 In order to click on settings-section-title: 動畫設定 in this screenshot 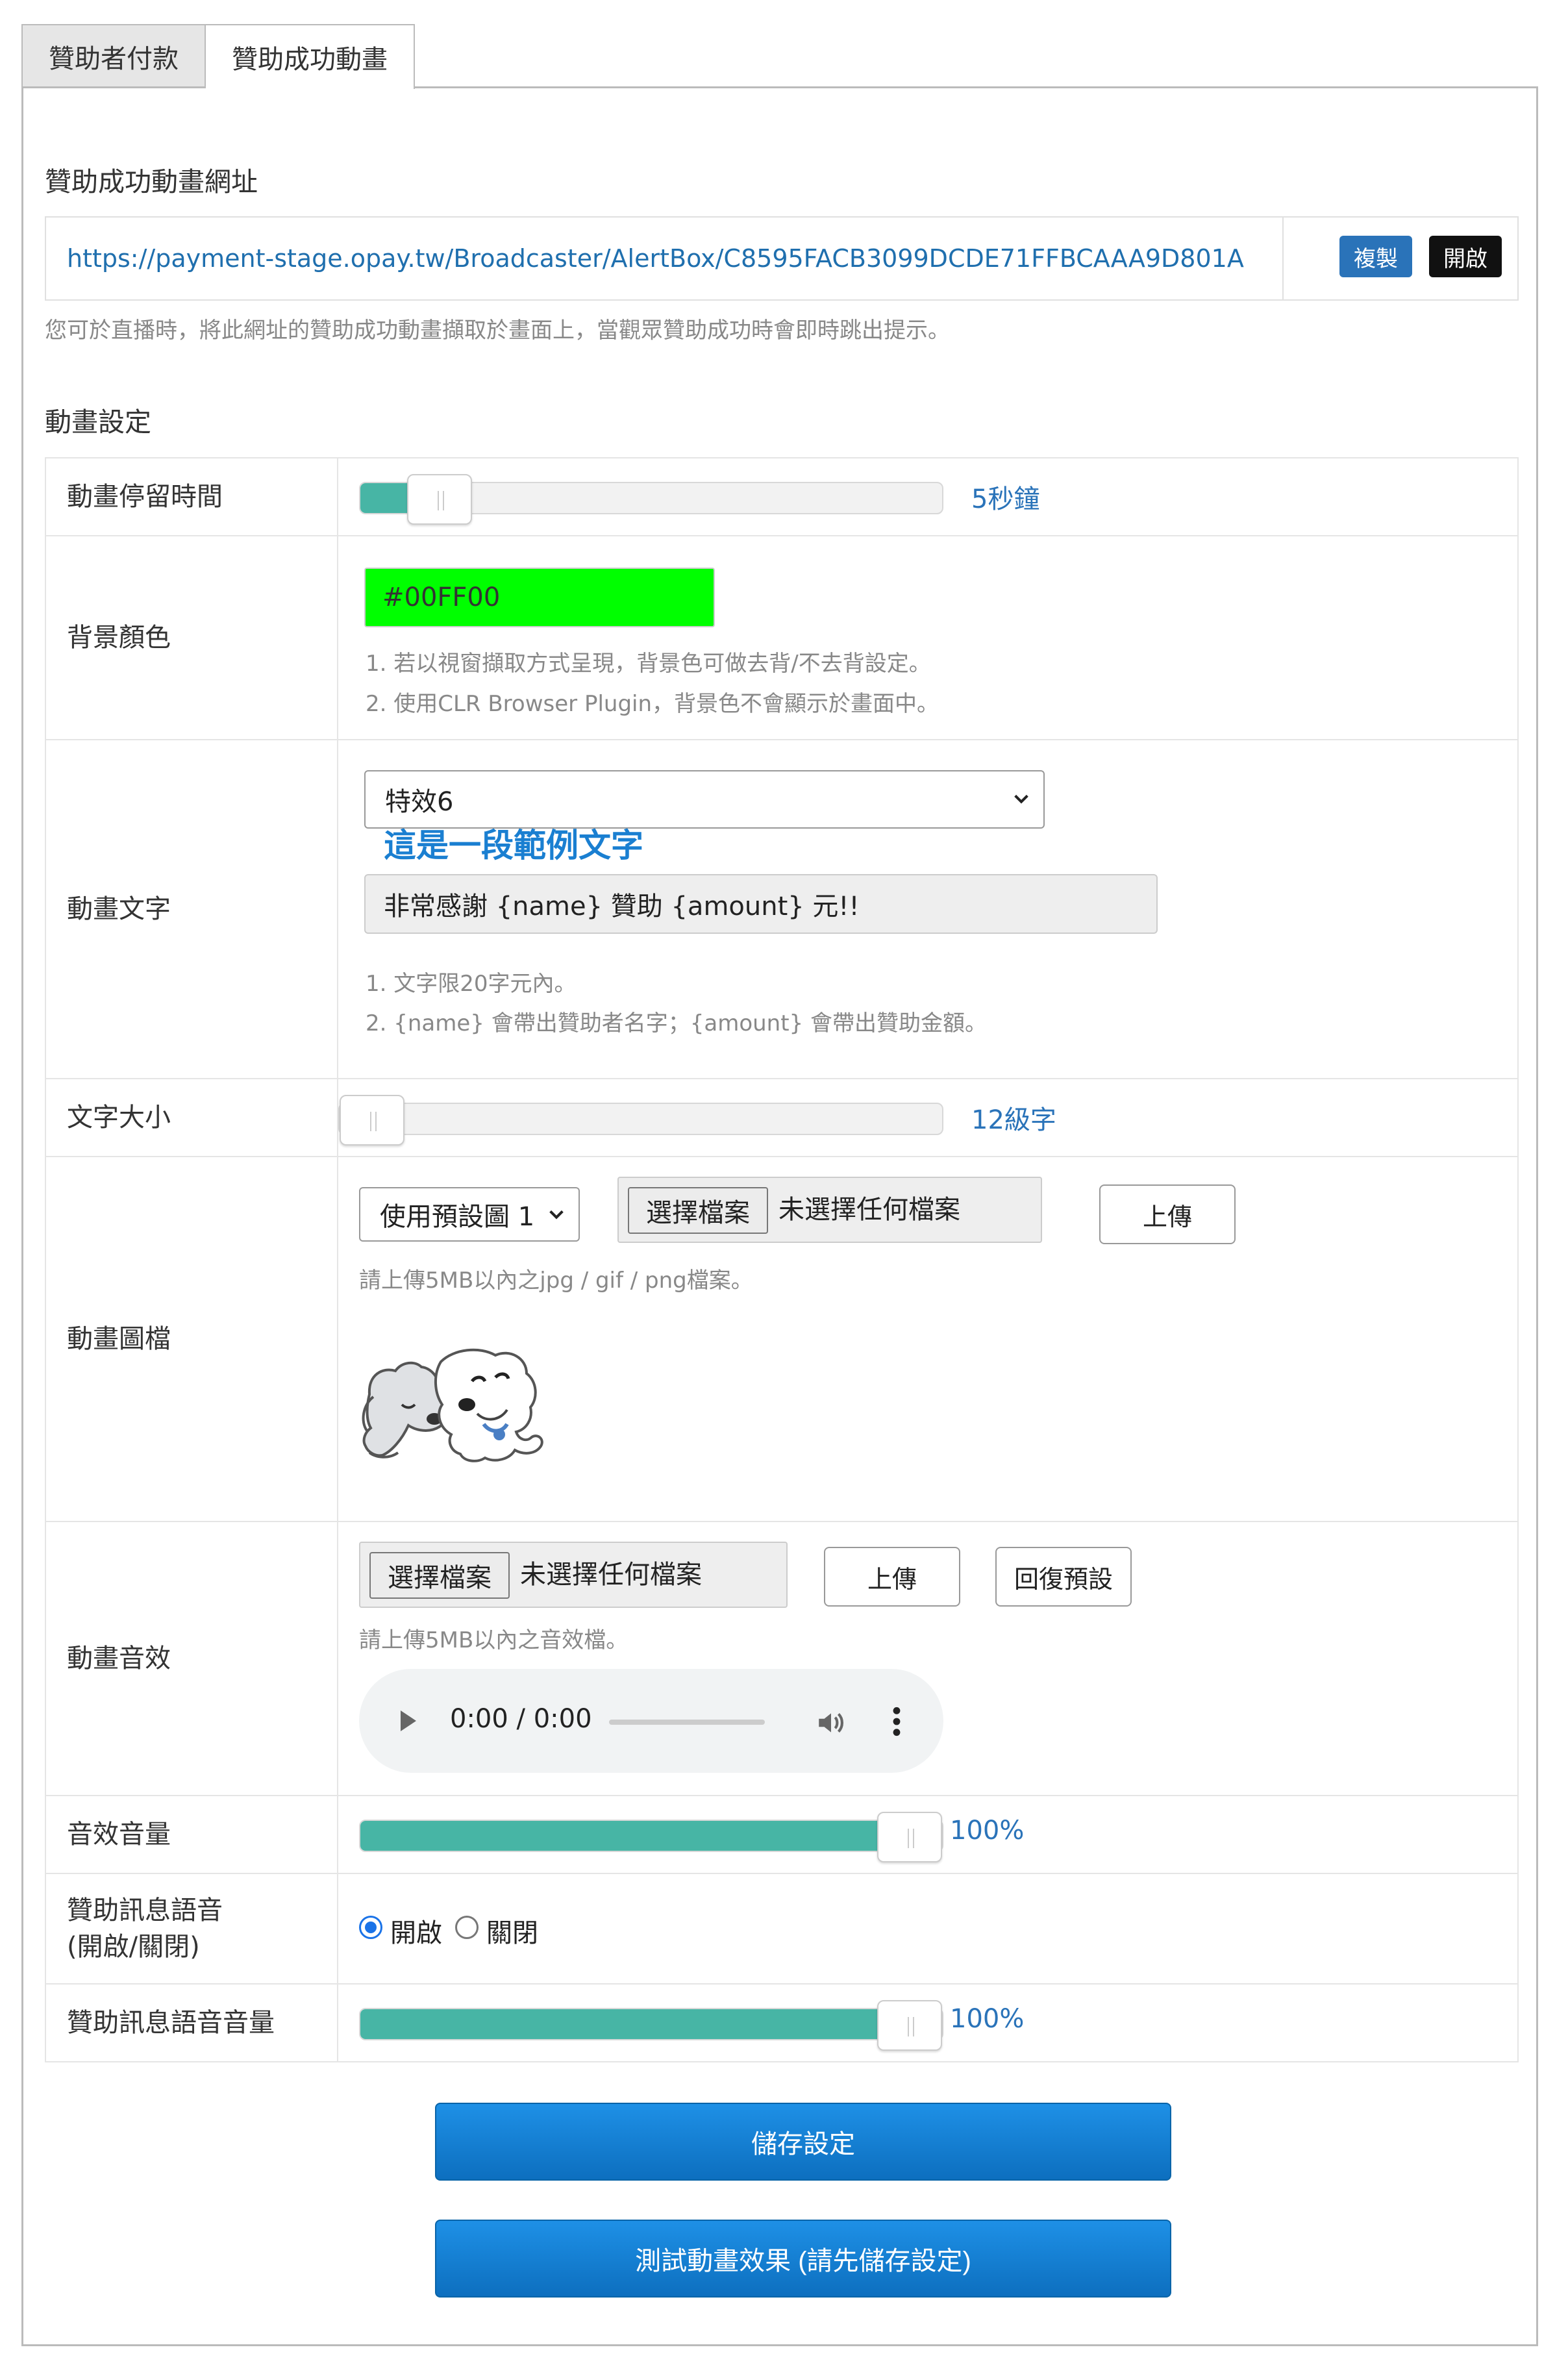, I will do `click(98, 422)`.